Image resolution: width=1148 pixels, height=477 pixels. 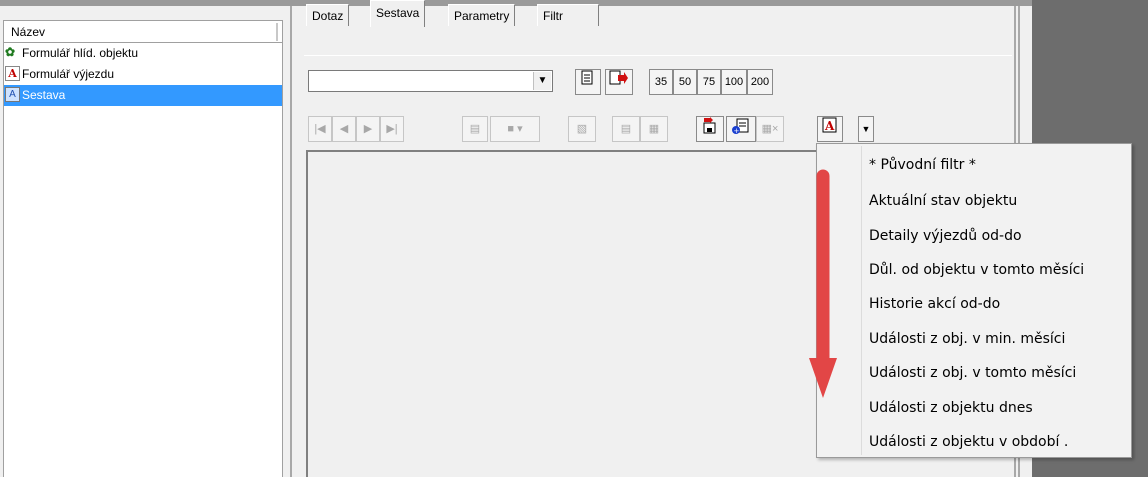 What do you see at coordinates (968, 444) in the screenshot?
I see `menu-item-udalosti-v-obdobi: Události z objektu v období .` at bounding box center [968, 444].